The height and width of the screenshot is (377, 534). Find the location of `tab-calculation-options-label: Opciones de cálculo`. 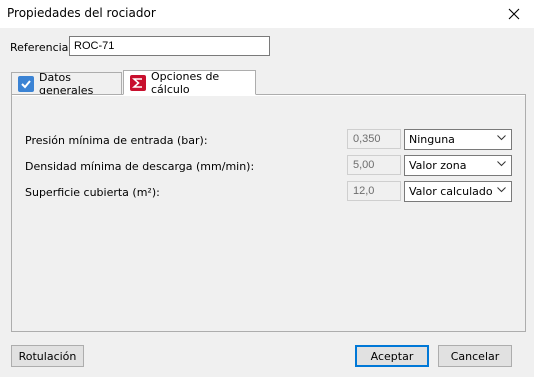

tab-calculation-options-label: Opciones de cálculo is located at coordinates (185, 82).